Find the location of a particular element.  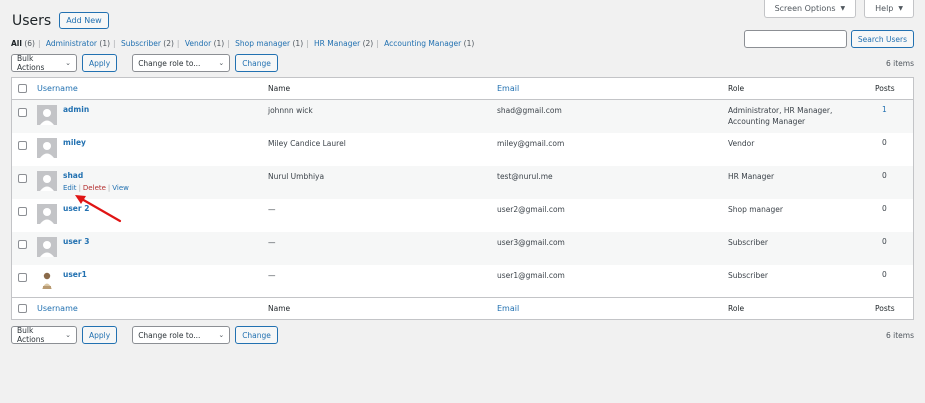

screen-meta-links: Screen Options ▼ Help ▼ is located at coordinates (838, 9).